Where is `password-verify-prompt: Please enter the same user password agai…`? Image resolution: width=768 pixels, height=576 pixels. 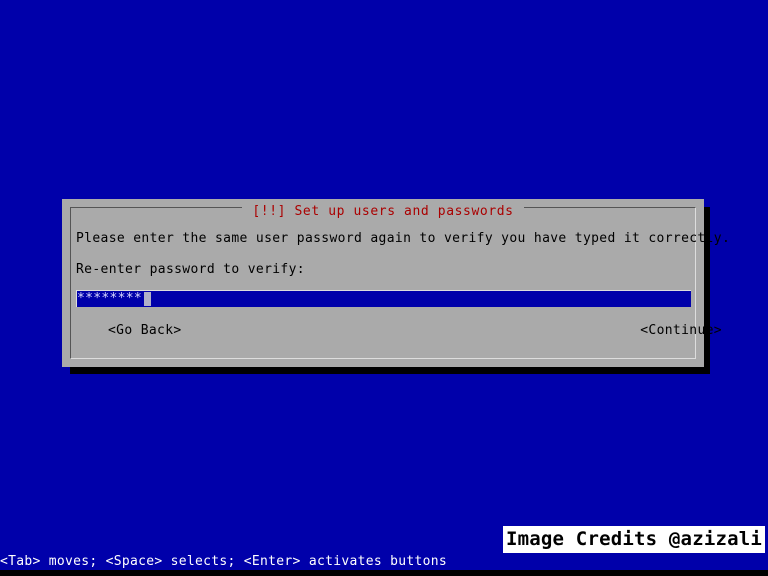 password-verify-prompt: Please enter the same user password agai… is located at coordinates (403, 238).